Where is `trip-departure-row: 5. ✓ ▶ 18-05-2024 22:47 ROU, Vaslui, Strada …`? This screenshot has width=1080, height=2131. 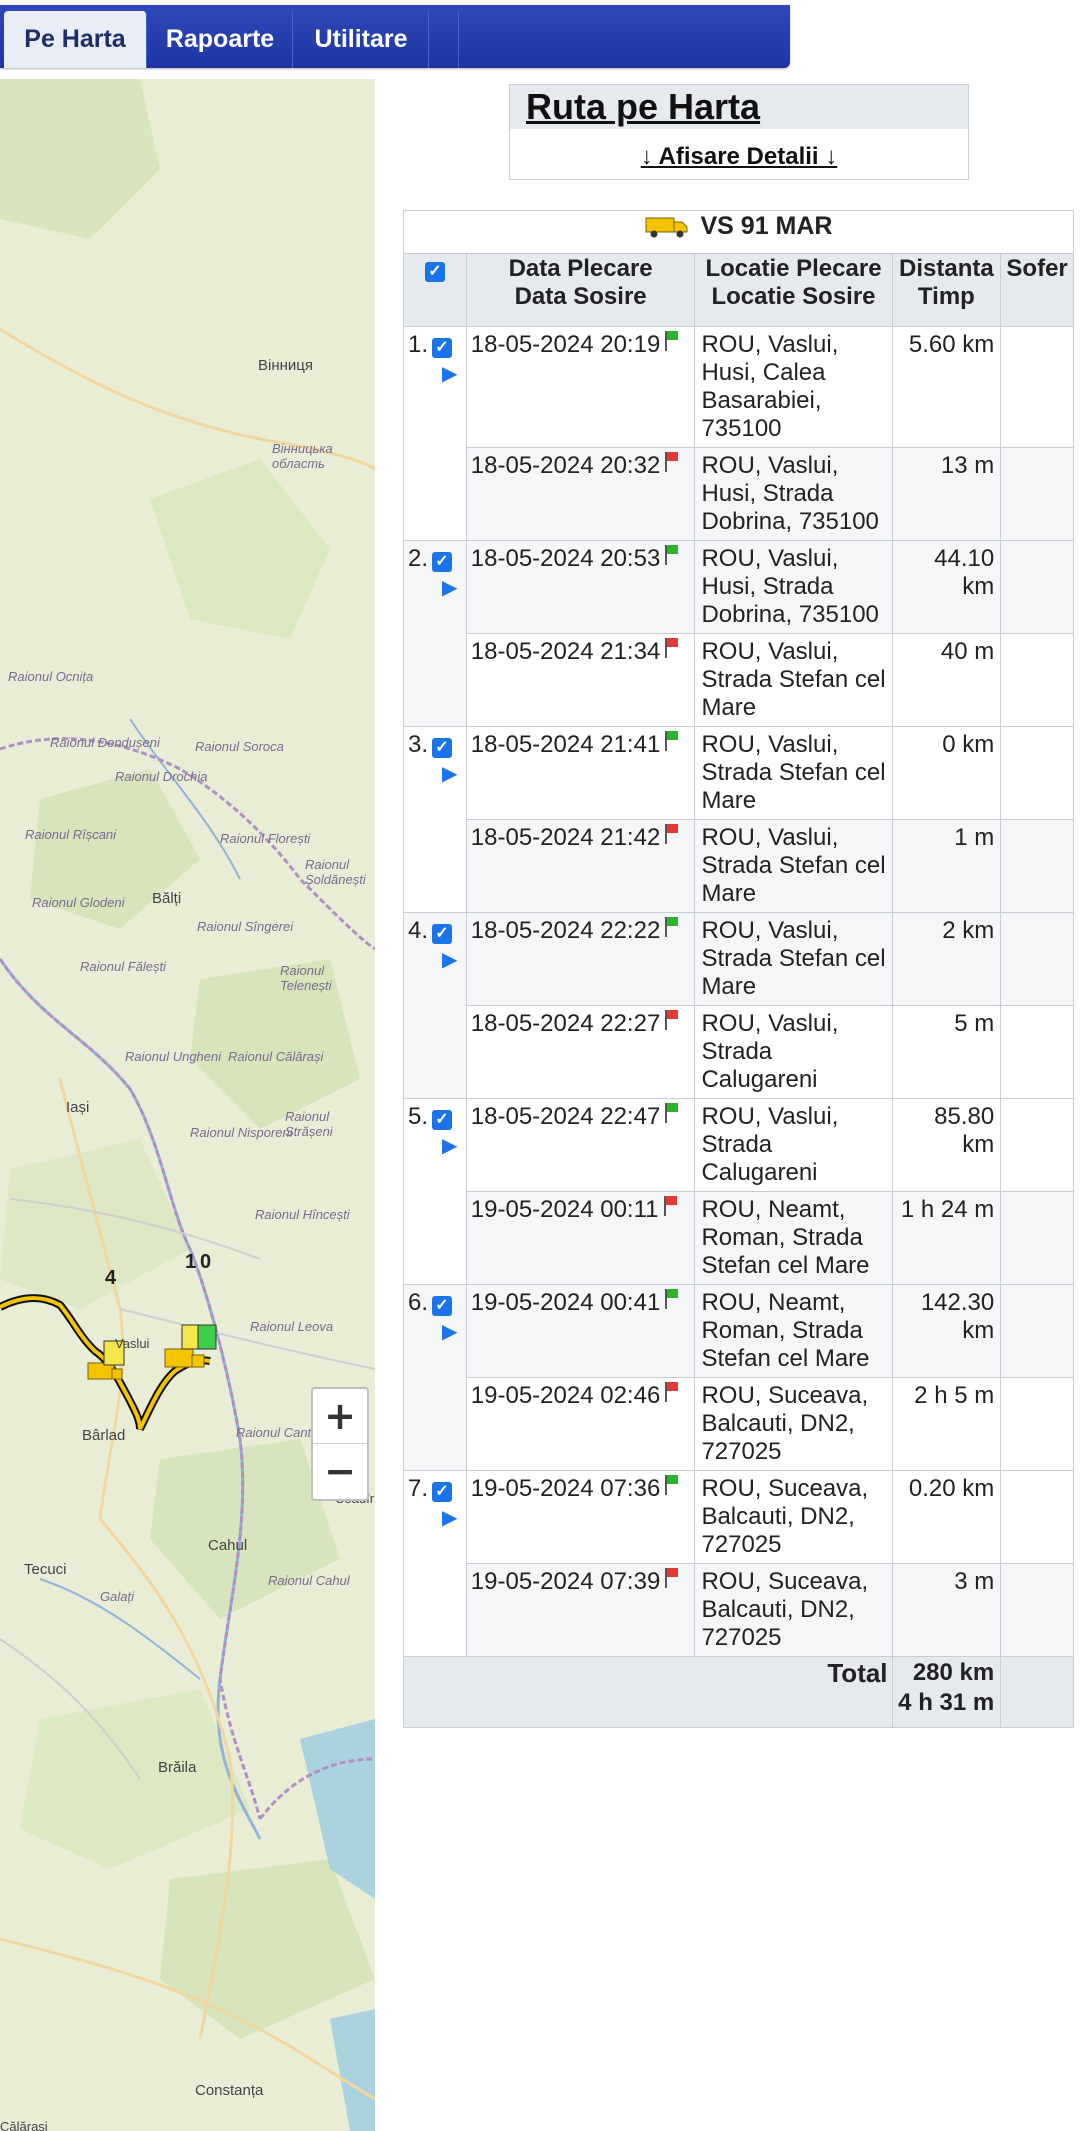 trip-departure-row: 5. ✓ ▶ 18-05-2024 22:47 ROU, Vaslui, Strada … is located at coordinates (738, 1191).